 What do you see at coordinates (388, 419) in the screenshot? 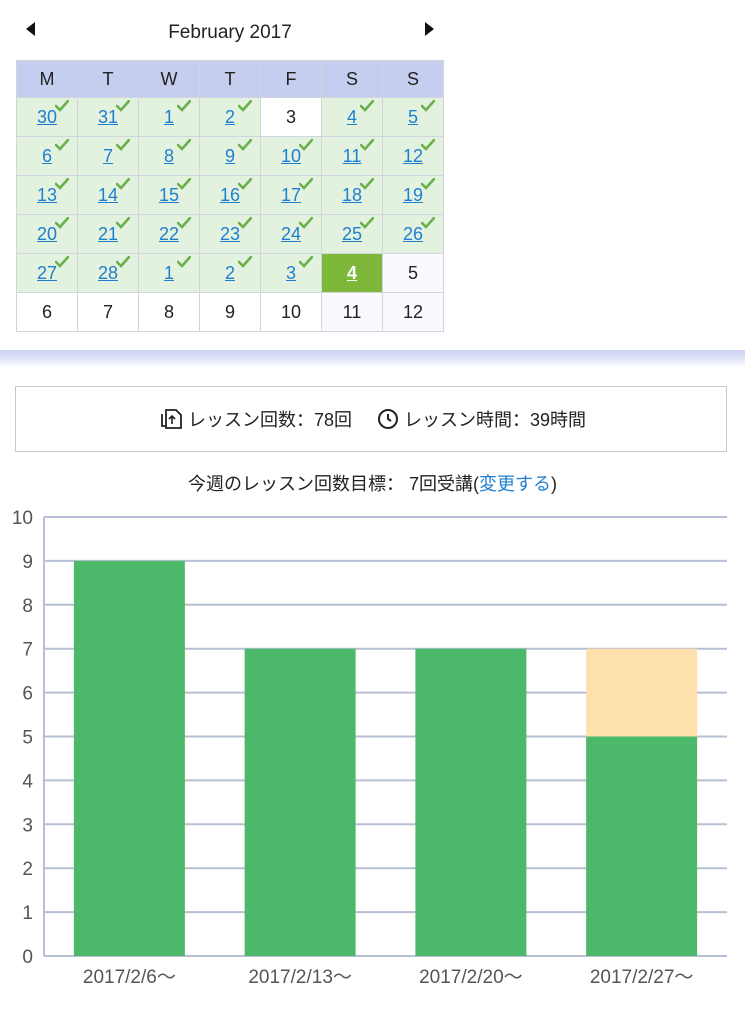
I see `clock-icon` at bounding box center [388, 419].